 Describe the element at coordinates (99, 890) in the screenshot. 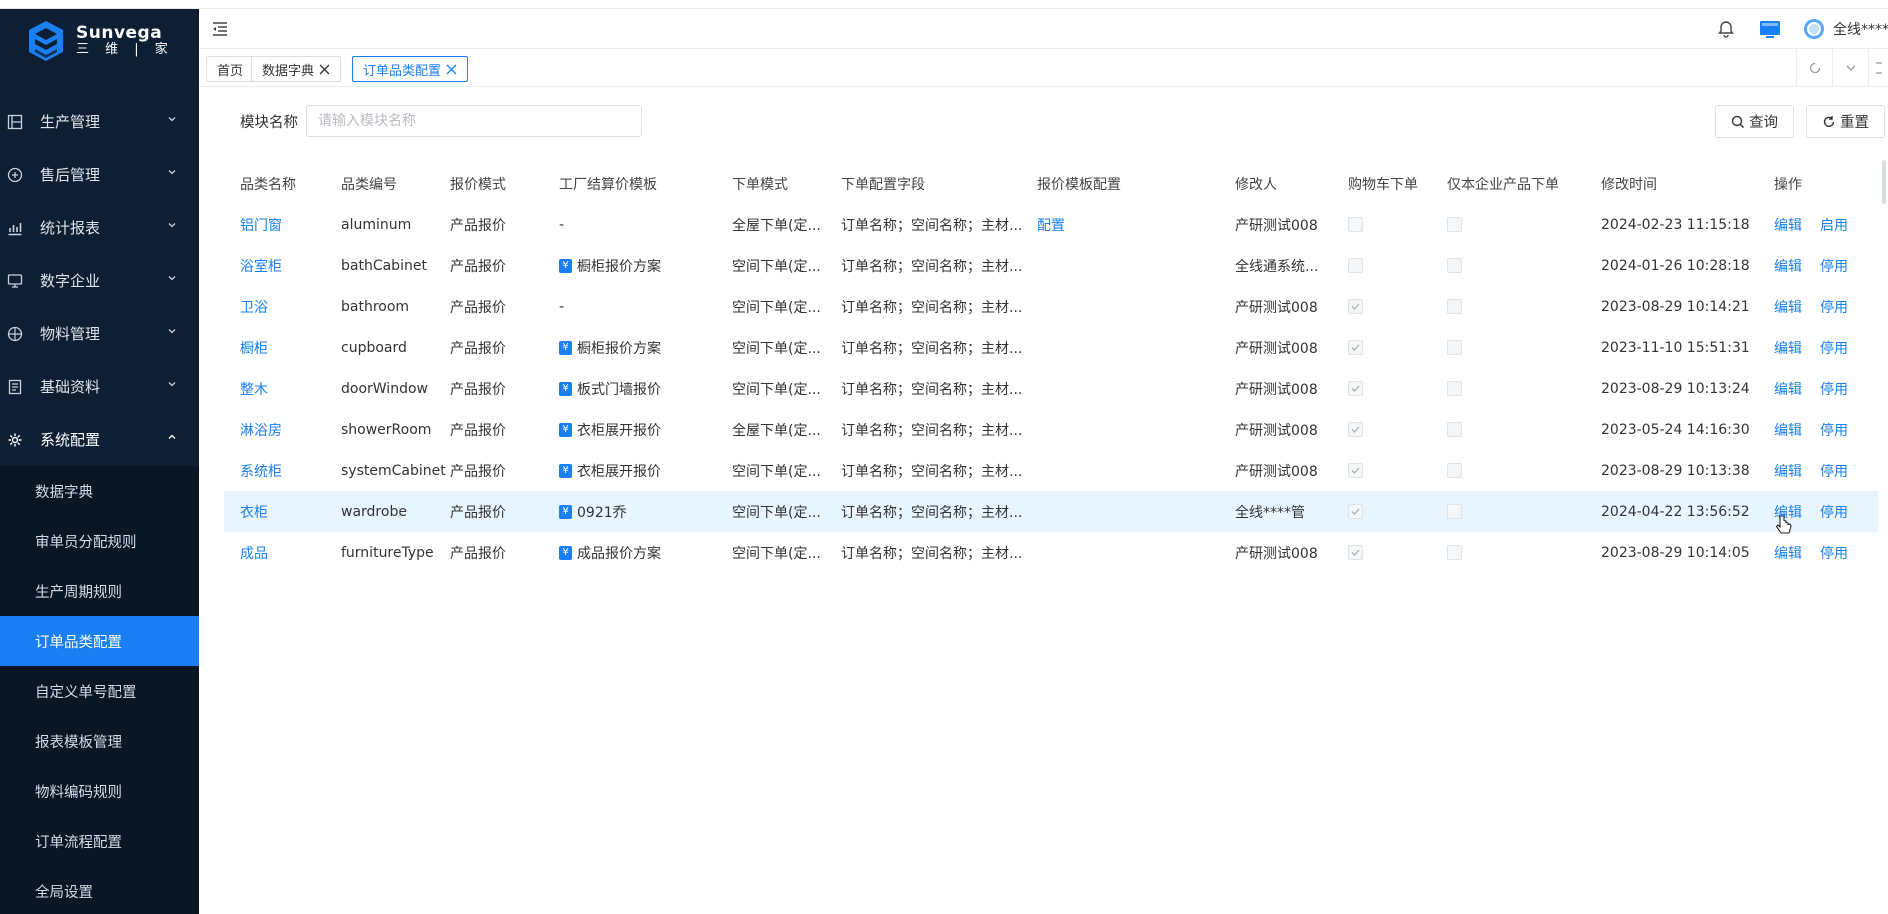

I see `submenu-item-8: 全局设置` at that location.